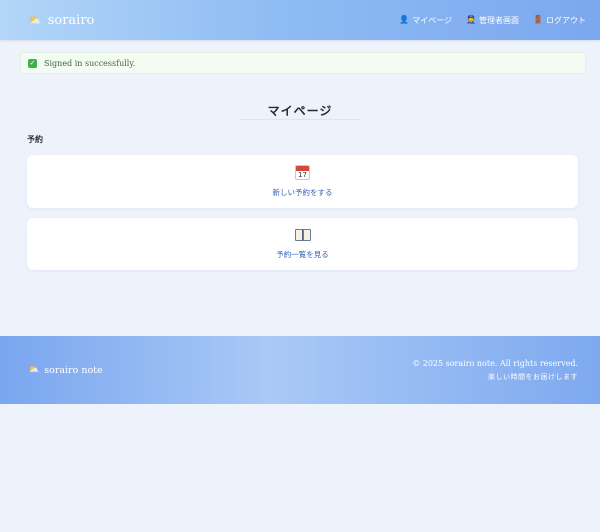 The height and width of the screenshot is (532, 600). Describe the element at coordinates (71, 20) in the screenshot. I see `brand-name: sorairo` at that location.